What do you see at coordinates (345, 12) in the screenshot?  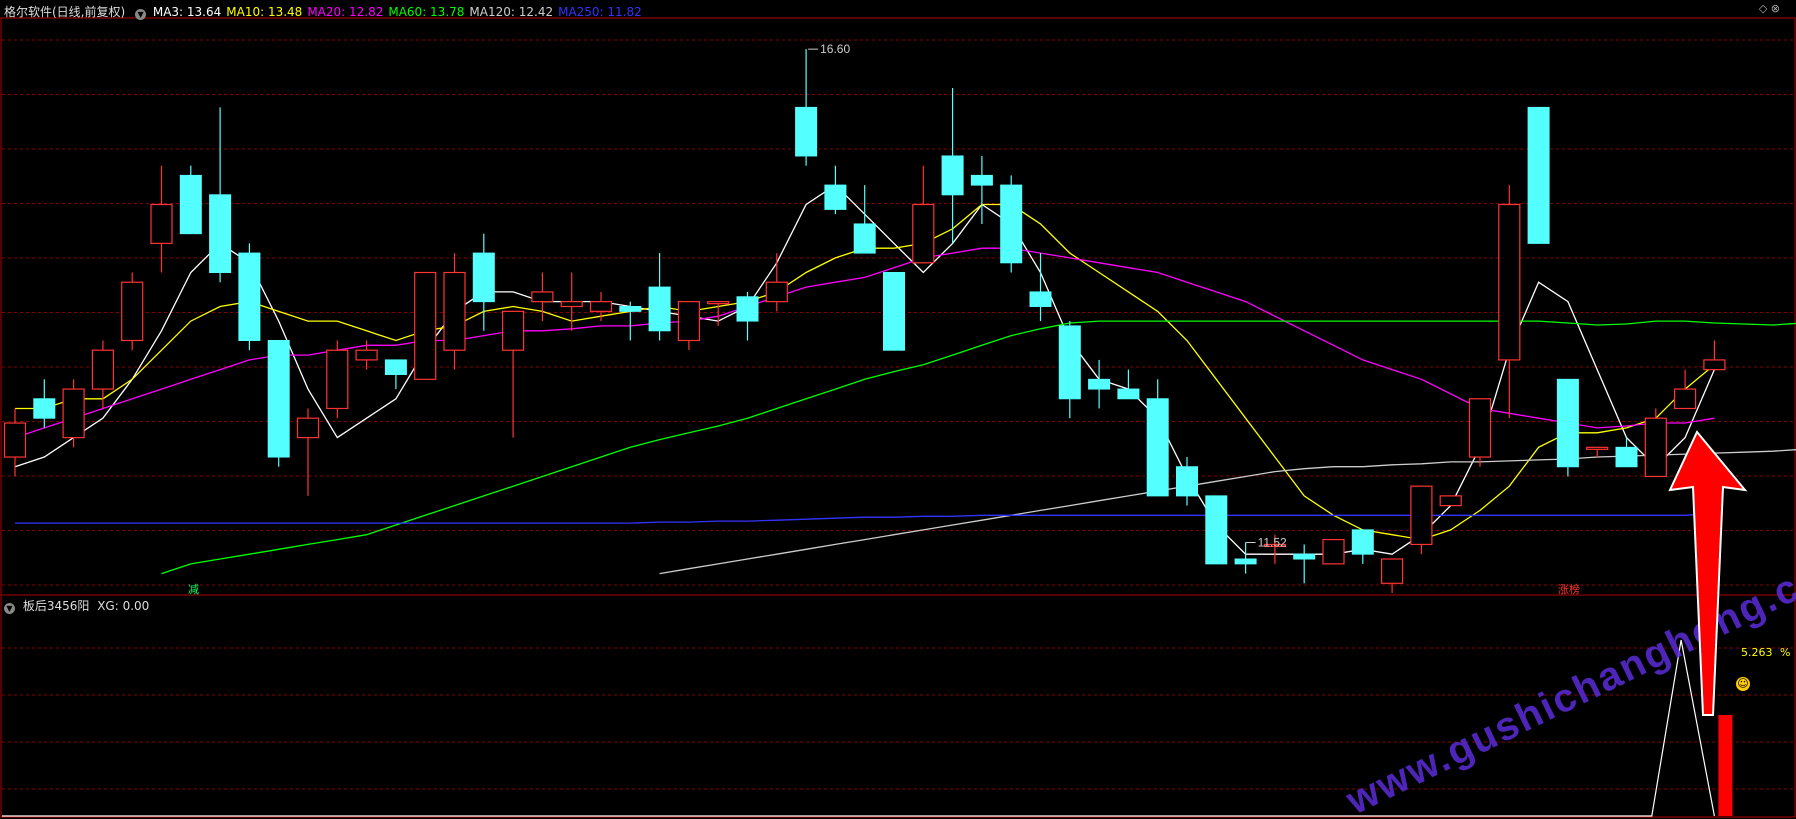 I see `ma-legend-item: MA20: 12.82` at bounding box center [345, 12].